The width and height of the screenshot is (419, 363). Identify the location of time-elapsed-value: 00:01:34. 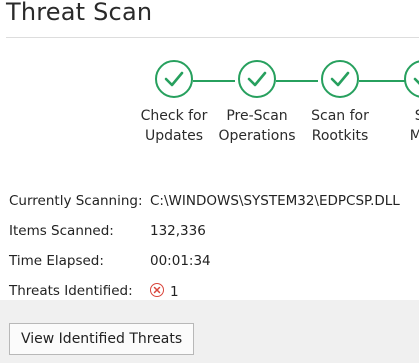
(180, 261).